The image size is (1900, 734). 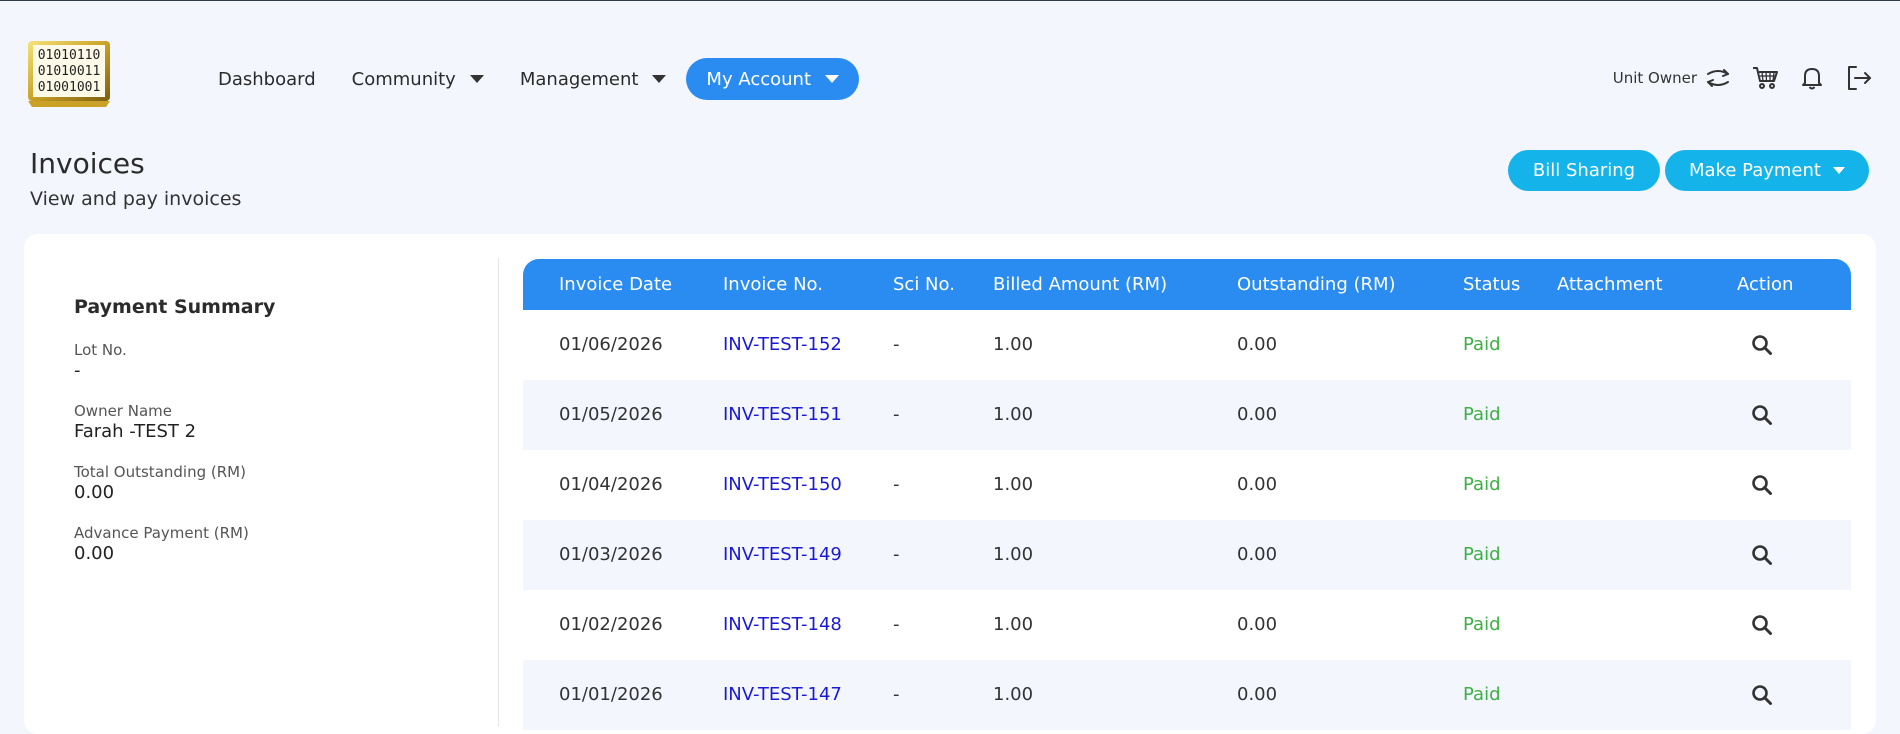 I want to click on invoice-date: 01/03/2026, so click(x=611, y=554).